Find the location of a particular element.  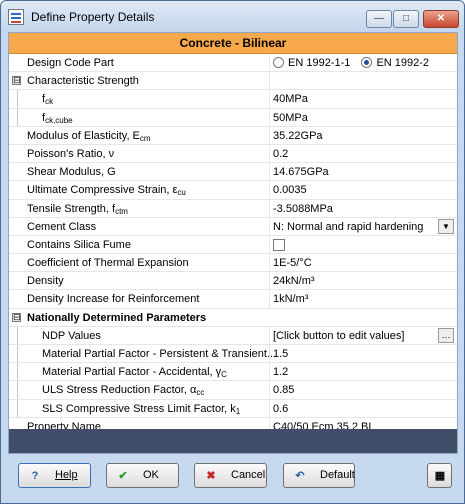

button-bar: ? Help ✔ OK ✖ Cancel ↶ Default ▦ is located at coordinates (232, 480).